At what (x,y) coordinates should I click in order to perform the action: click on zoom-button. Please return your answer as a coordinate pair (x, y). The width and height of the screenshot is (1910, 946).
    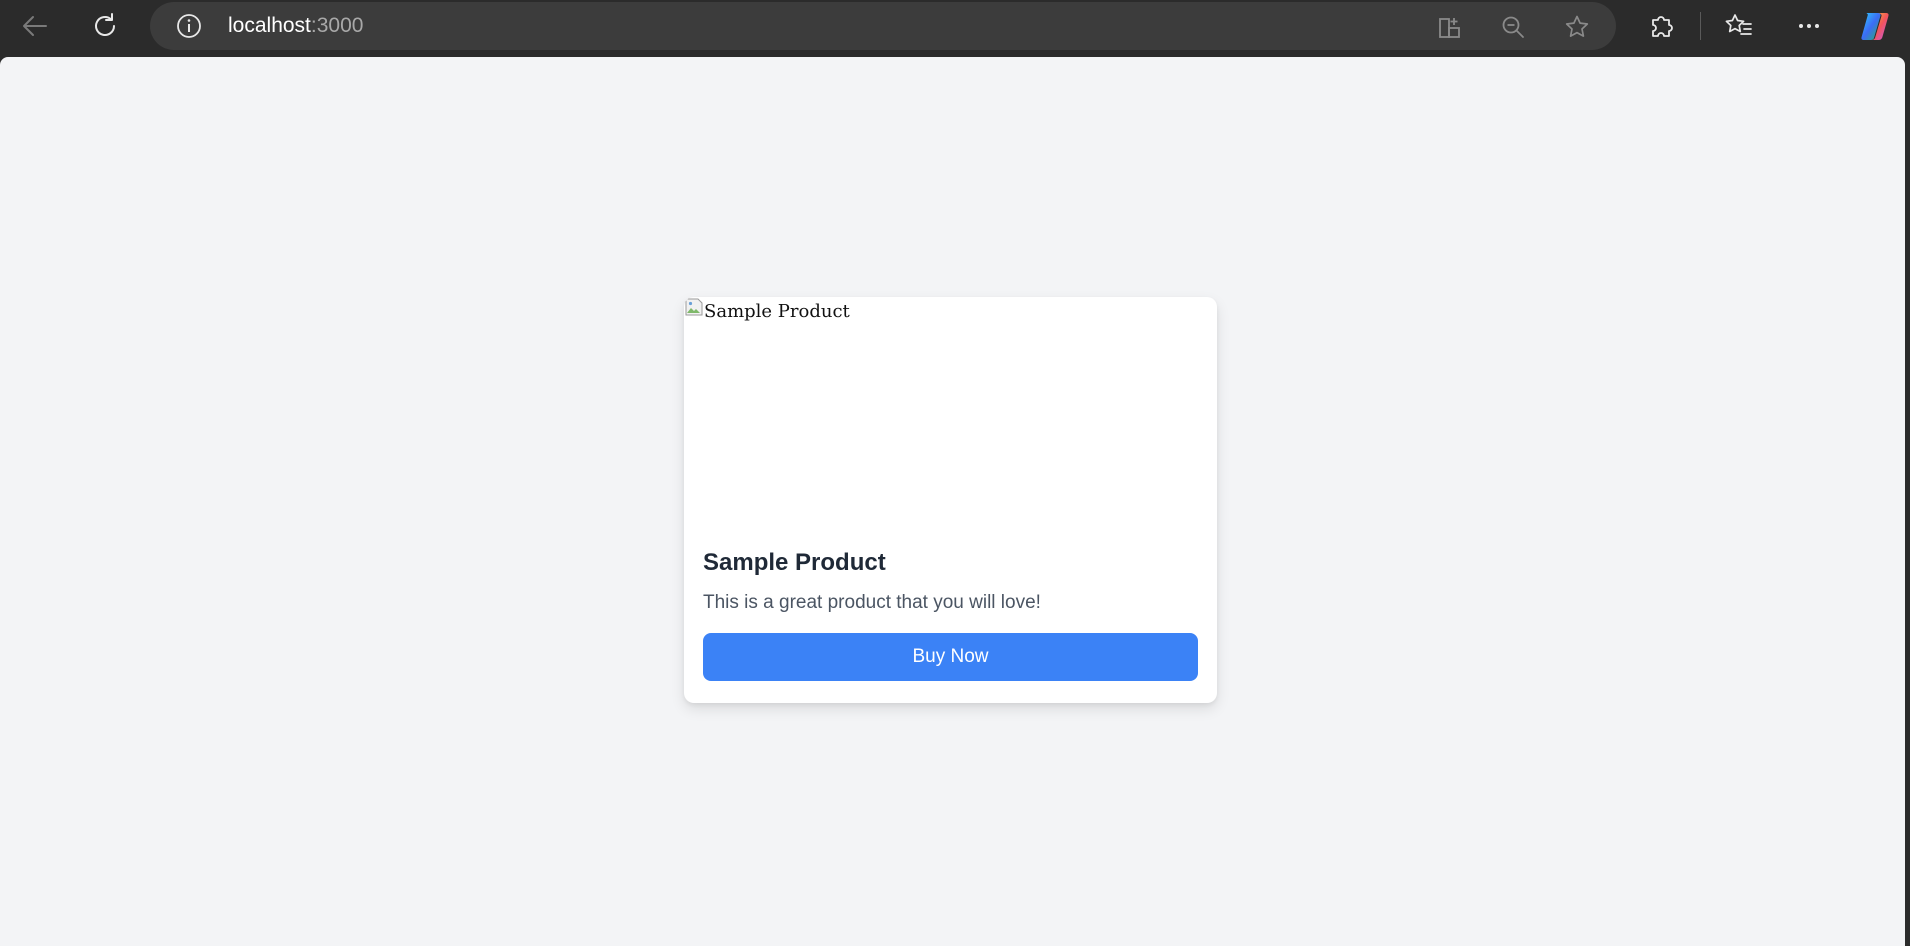
    Looking at the image, I should click on (1513, 27).